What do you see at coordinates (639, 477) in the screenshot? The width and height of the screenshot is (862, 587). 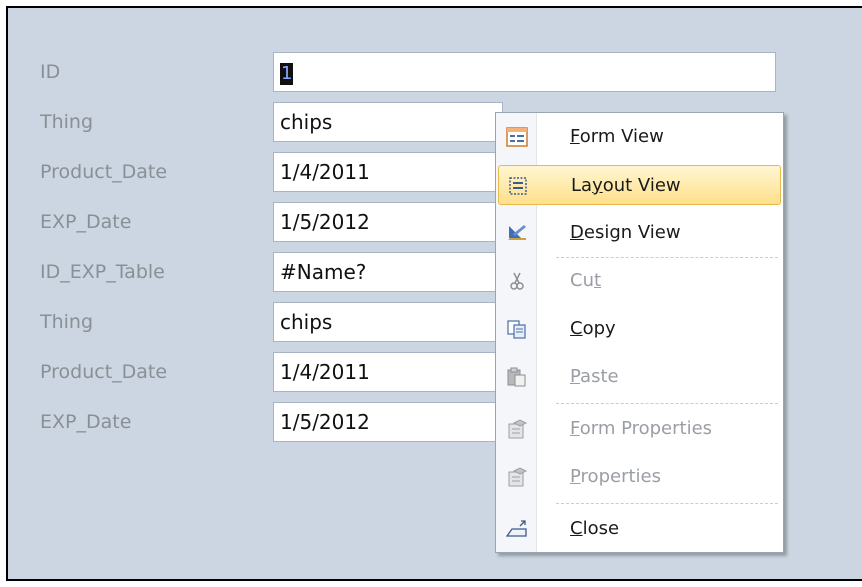 I see `menu-item-properties: Properties` at bounding box center [639, 477].